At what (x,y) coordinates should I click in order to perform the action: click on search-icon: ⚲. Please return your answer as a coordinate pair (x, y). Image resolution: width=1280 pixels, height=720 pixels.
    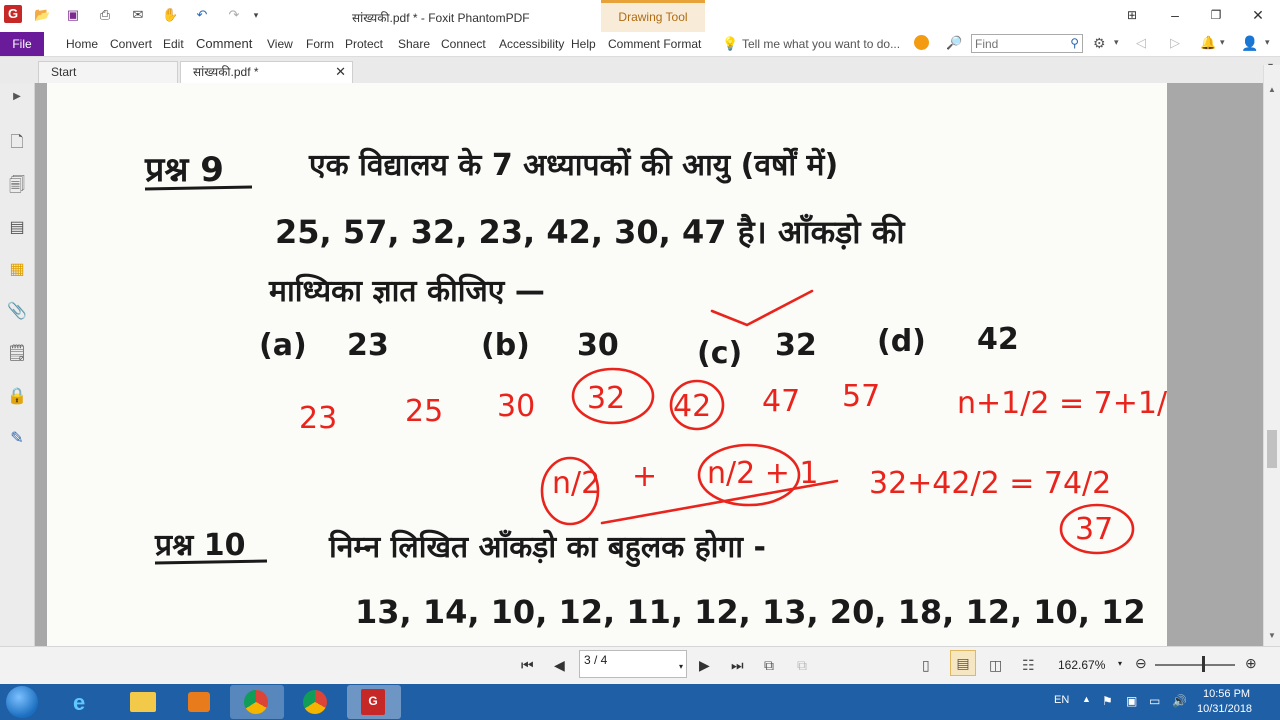
    Looking at the image, I should click on (1074, 43).